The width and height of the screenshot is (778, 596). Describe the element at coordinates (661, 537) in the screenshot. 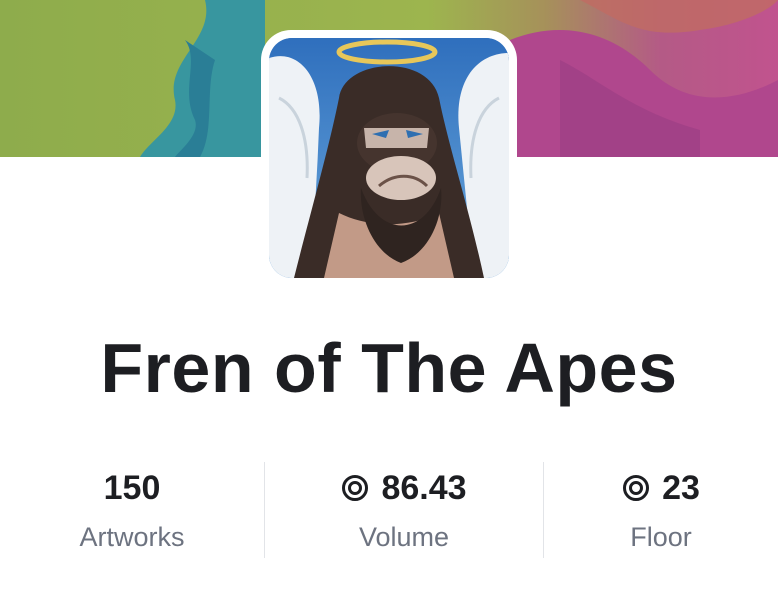

I see `stat-floor-label: Floor` at that location.